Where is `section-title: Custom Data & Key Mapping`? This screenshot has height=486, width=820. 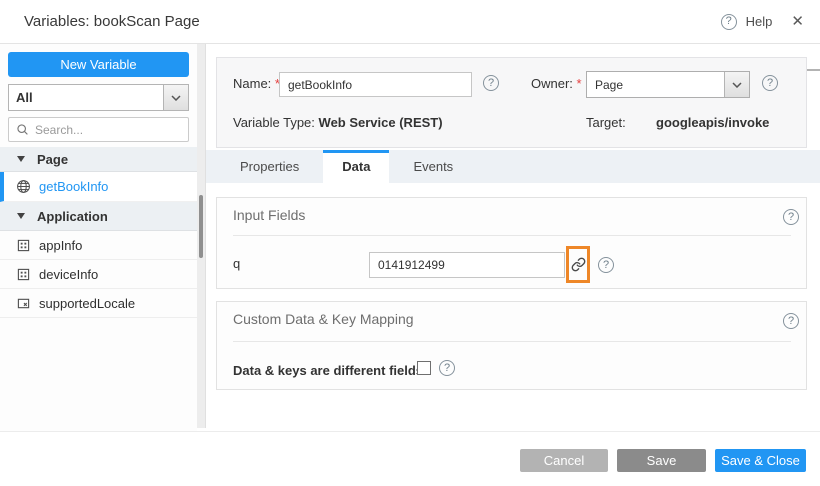
section-title: Custom Data & Key Mapping is located at coordinates (323, 319).